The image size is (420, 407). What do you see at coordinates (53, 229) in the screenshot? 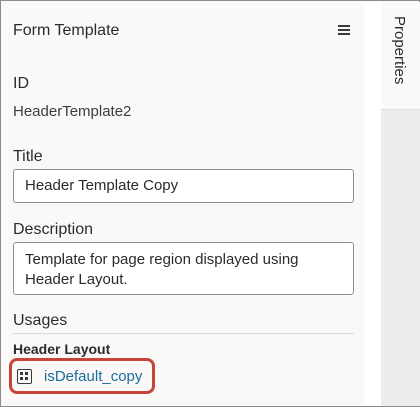
I see `description-label: Description` at bounding box center [53, 229].